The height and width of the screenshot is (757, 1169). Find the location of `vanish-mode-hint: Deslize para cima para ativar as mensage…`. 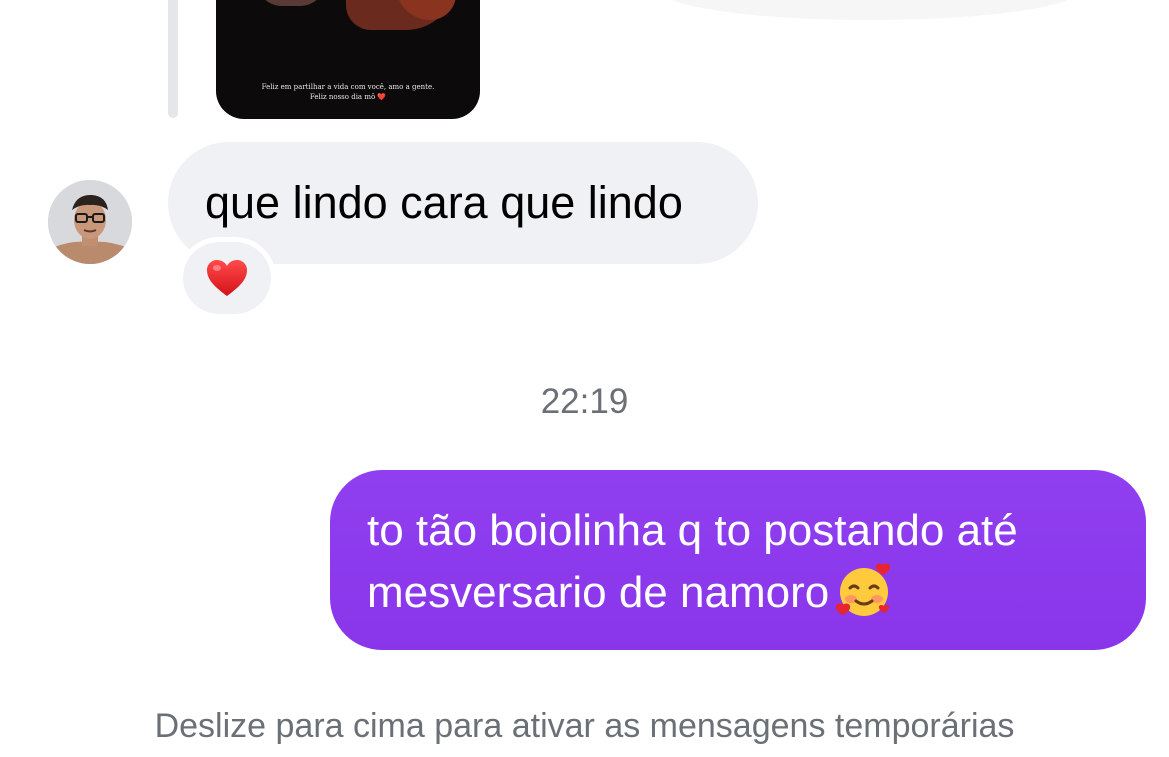

vanish-mode-hint: Deslize para cima para ativar as mensage… is located at coordinates (584, 726).